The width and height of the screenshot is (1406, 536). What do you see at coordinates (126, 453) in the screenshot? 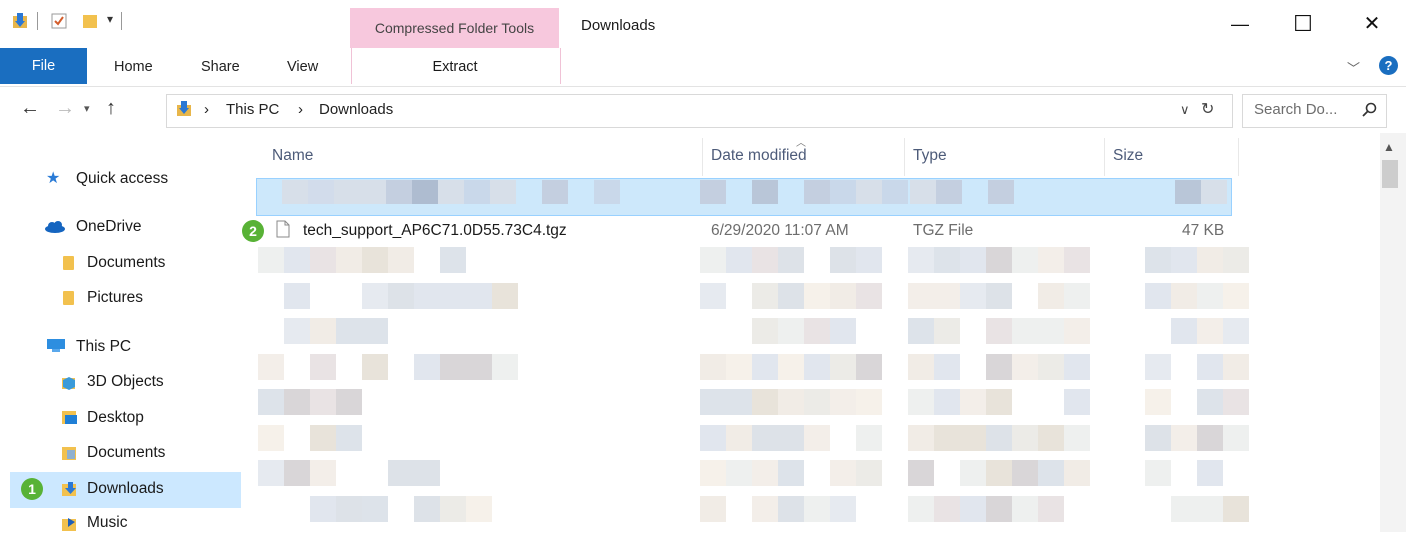
I see `nav-item-documents: Documents` at bounding box center [126, 453].